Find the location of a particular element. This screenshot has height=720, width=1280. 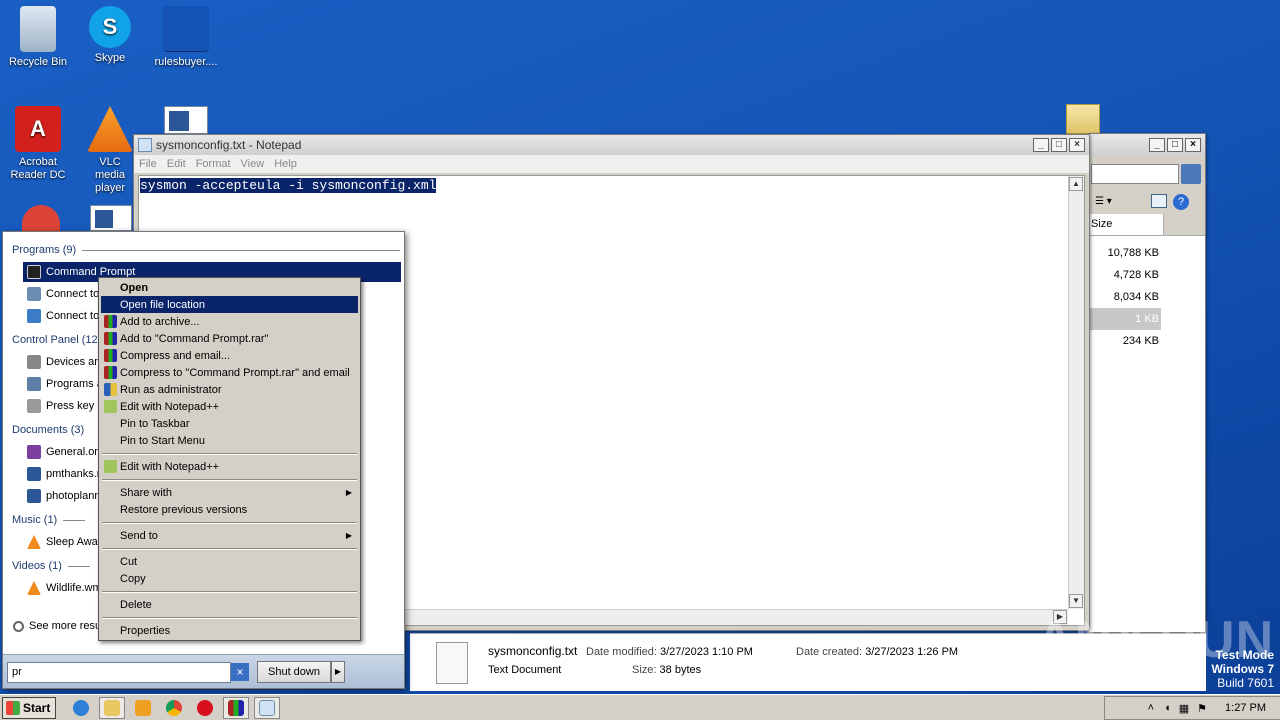

winrar-icon is located at coordinates (110, 321).